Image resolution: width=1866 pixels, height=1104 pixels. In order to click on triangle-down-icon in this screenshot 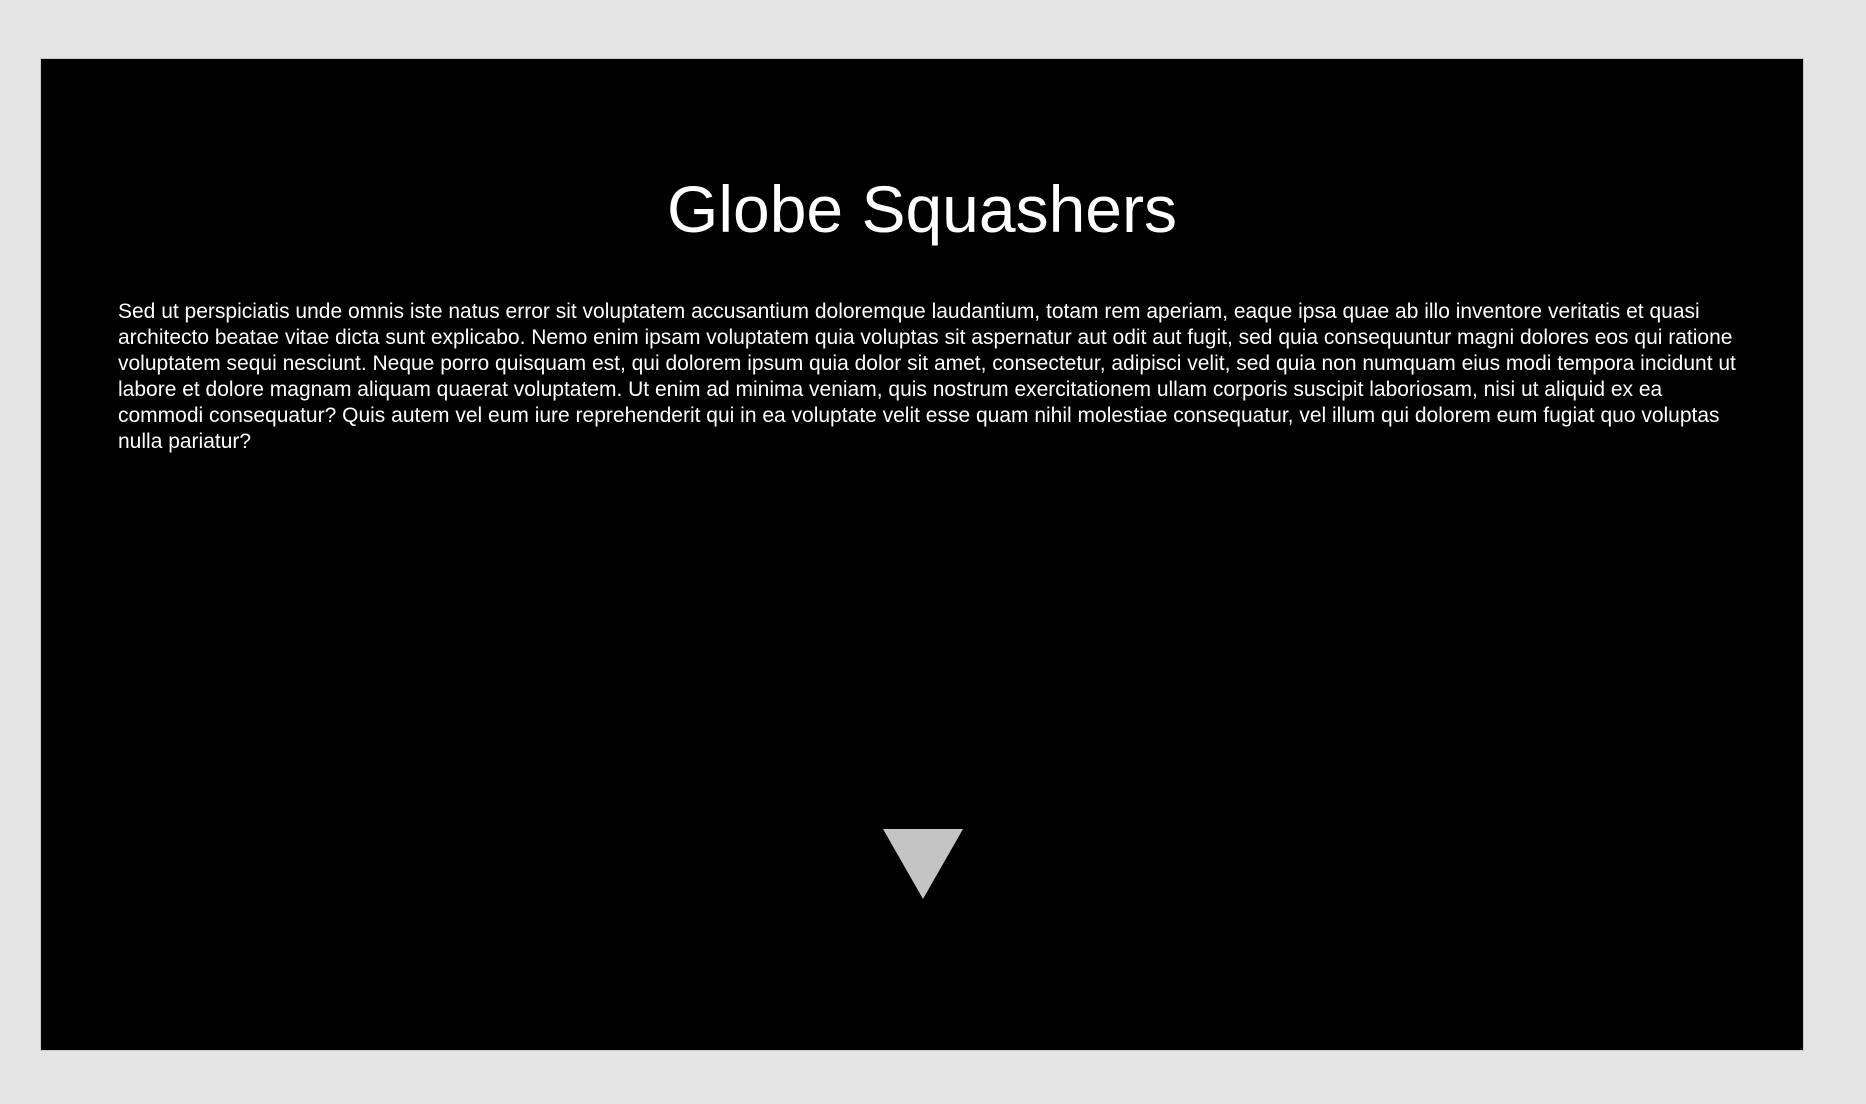, I will do `click(923, 864)`.